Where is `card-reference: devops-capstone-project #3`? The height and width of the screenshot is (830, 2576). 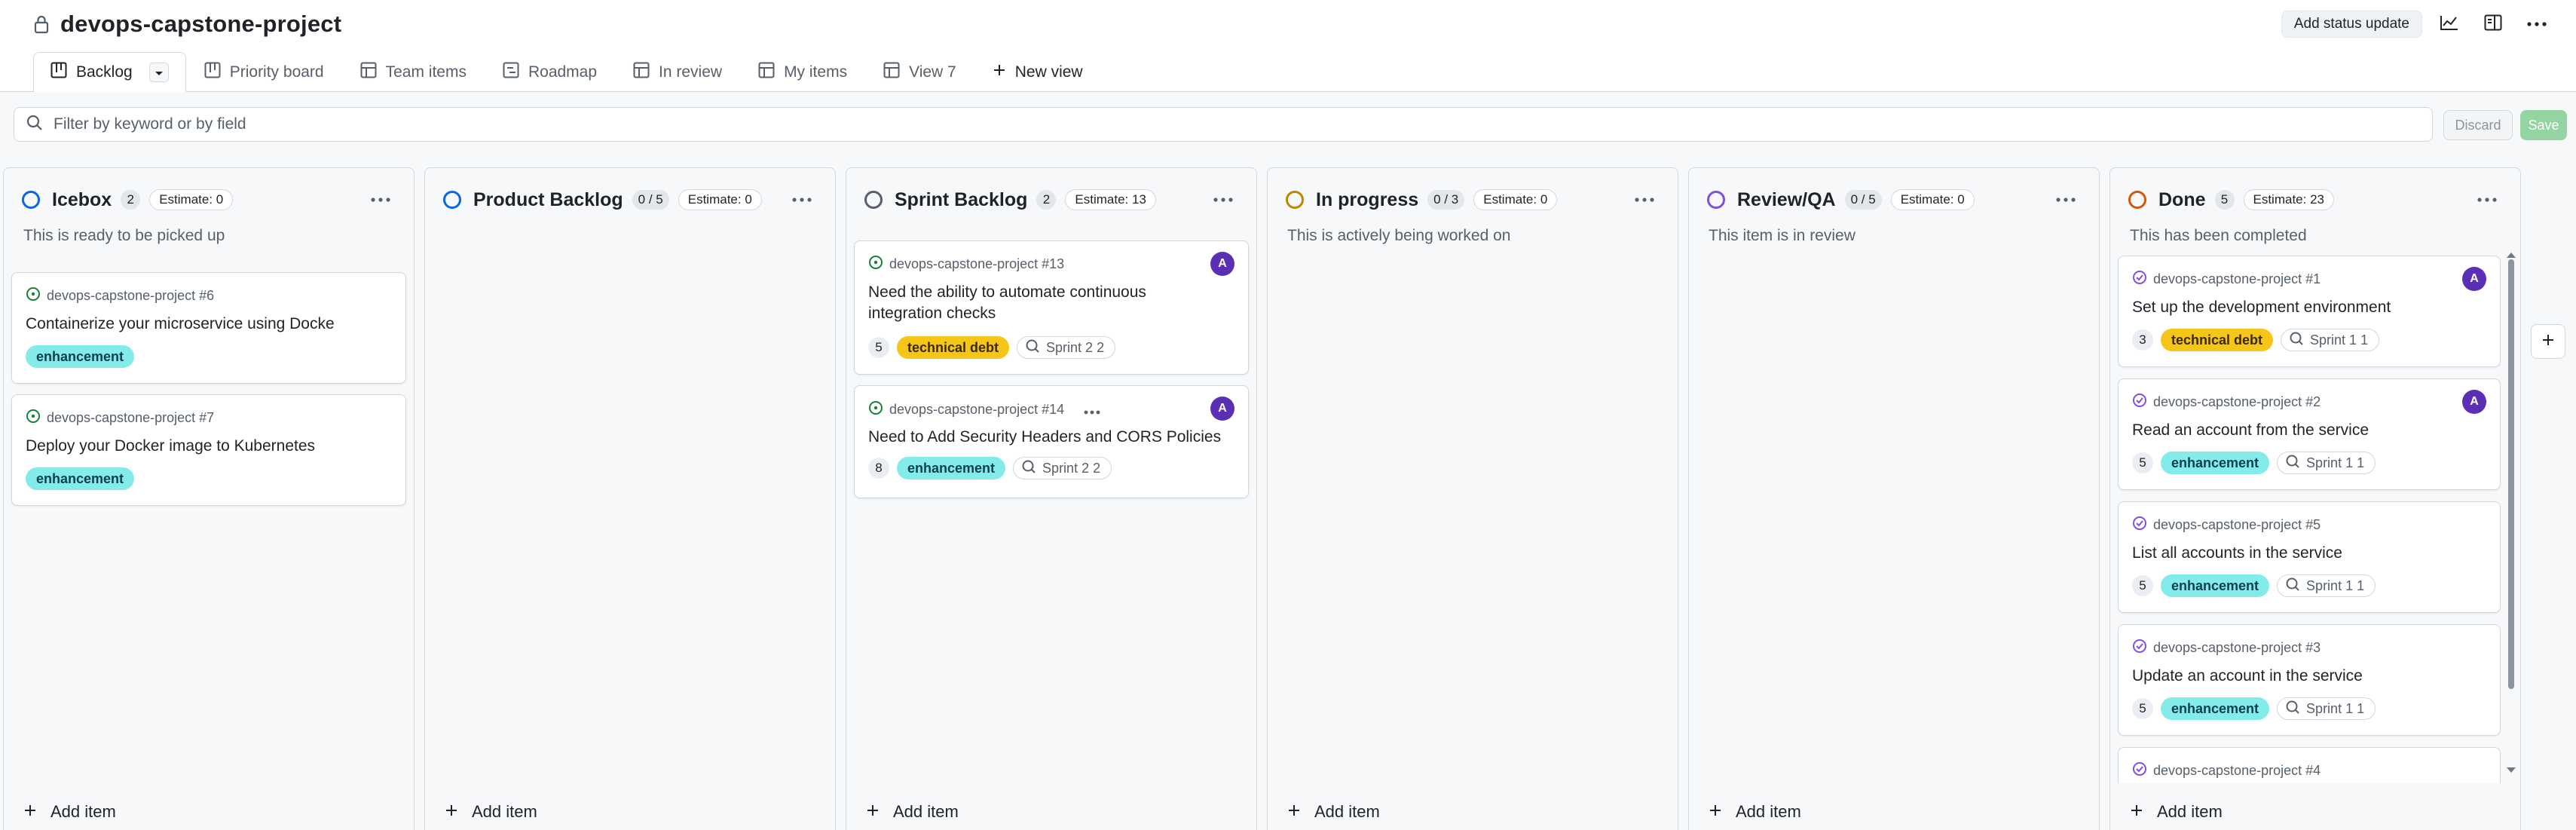
card-reference: devops-capstone-project #3 is located at coordinates (2226, 648).